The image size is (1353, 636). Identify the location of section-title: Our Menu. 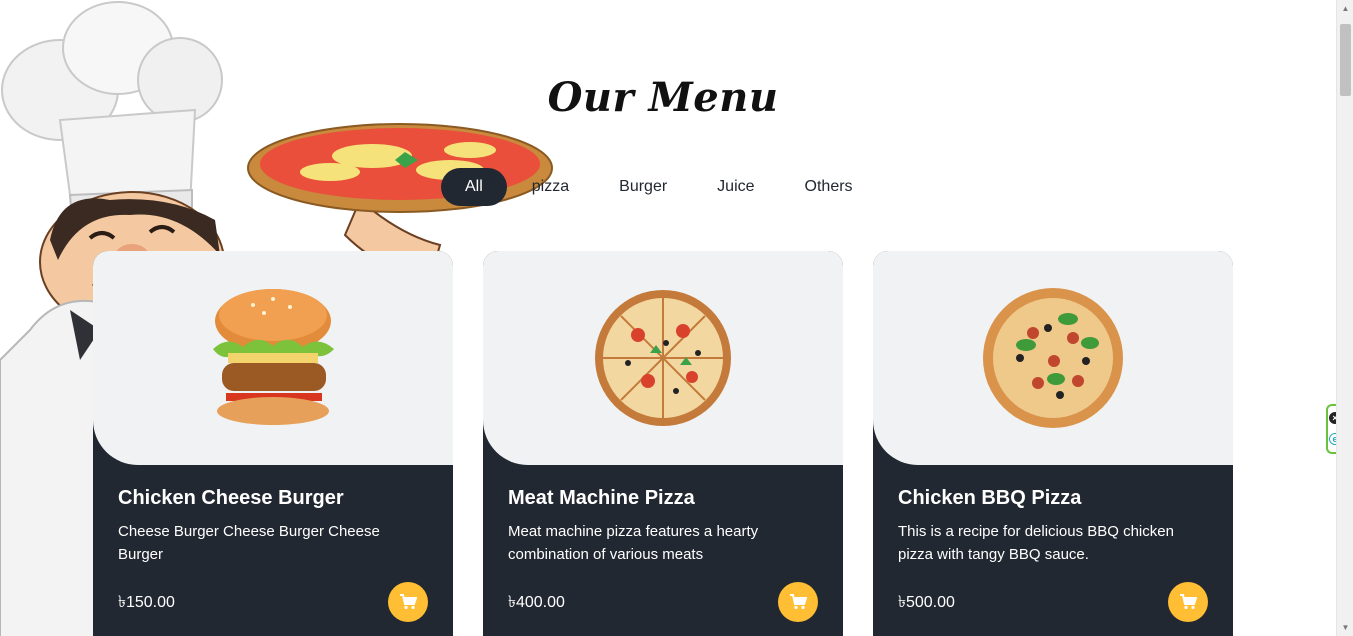
(663, 97).